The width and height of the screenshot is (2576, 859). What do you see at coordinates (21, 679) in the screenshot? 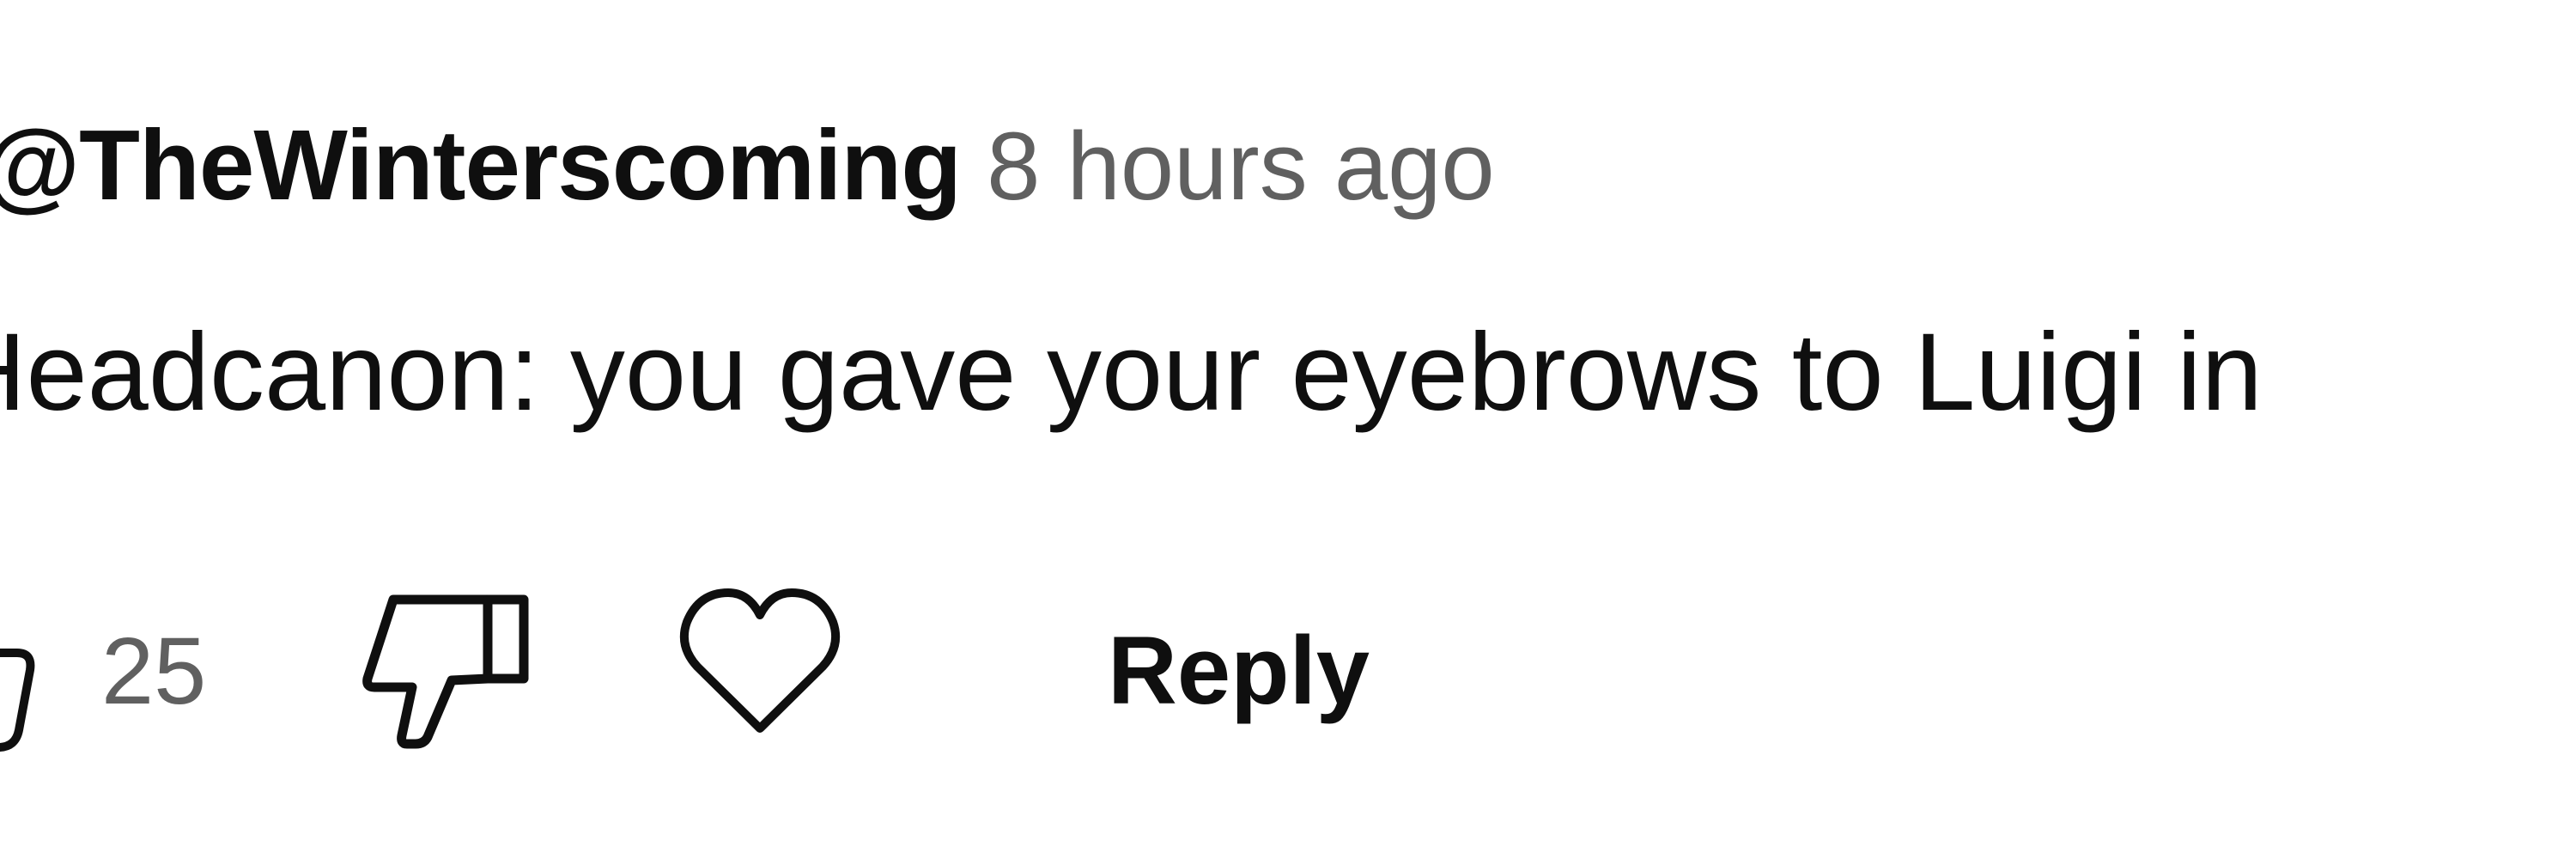
I see `thumbs-up-icon` at bounding box center [21, 679].